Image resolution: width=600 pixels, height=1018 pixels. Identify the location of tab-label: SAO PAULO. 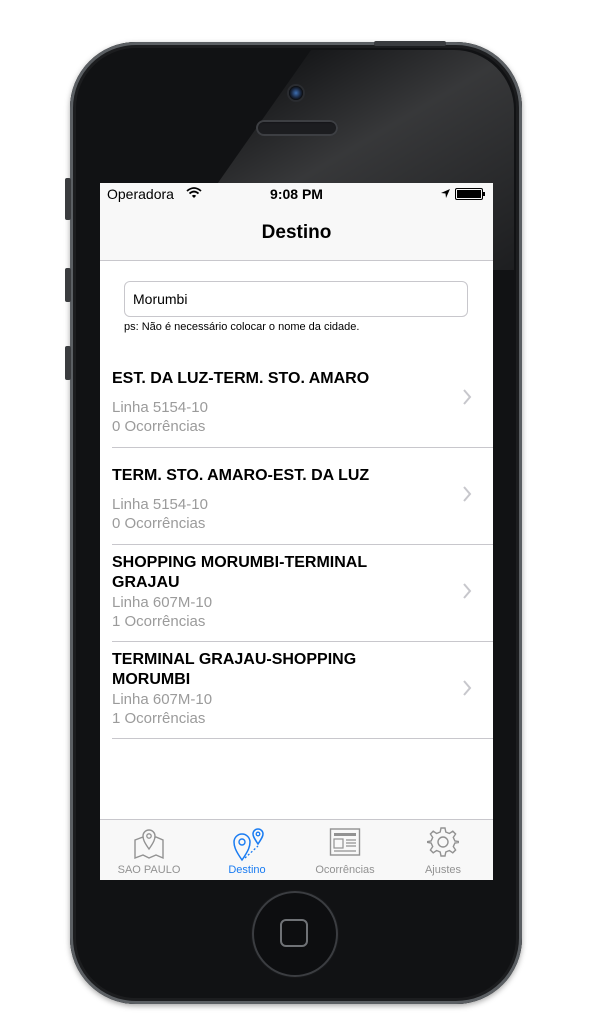
(149, 870).